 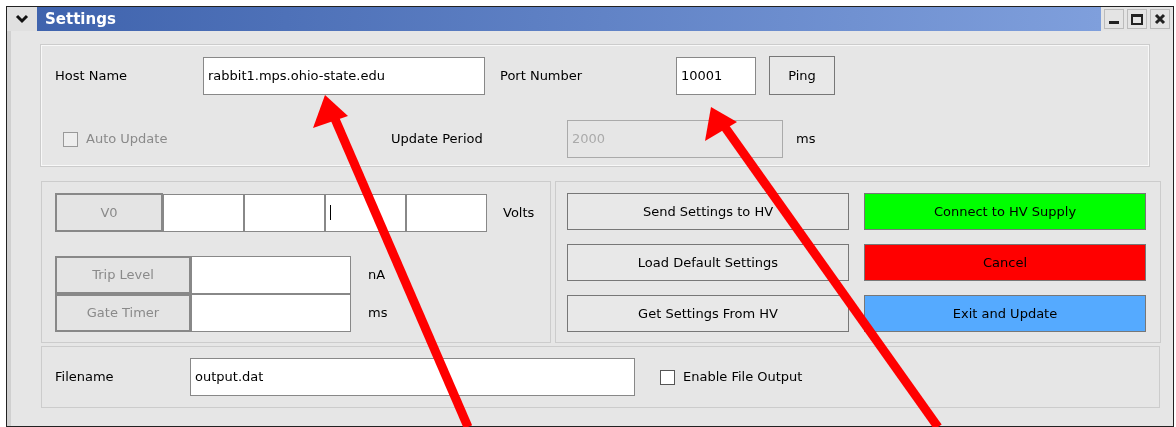 I want to click on host-label: Host Name, so click(x=92, y=75).